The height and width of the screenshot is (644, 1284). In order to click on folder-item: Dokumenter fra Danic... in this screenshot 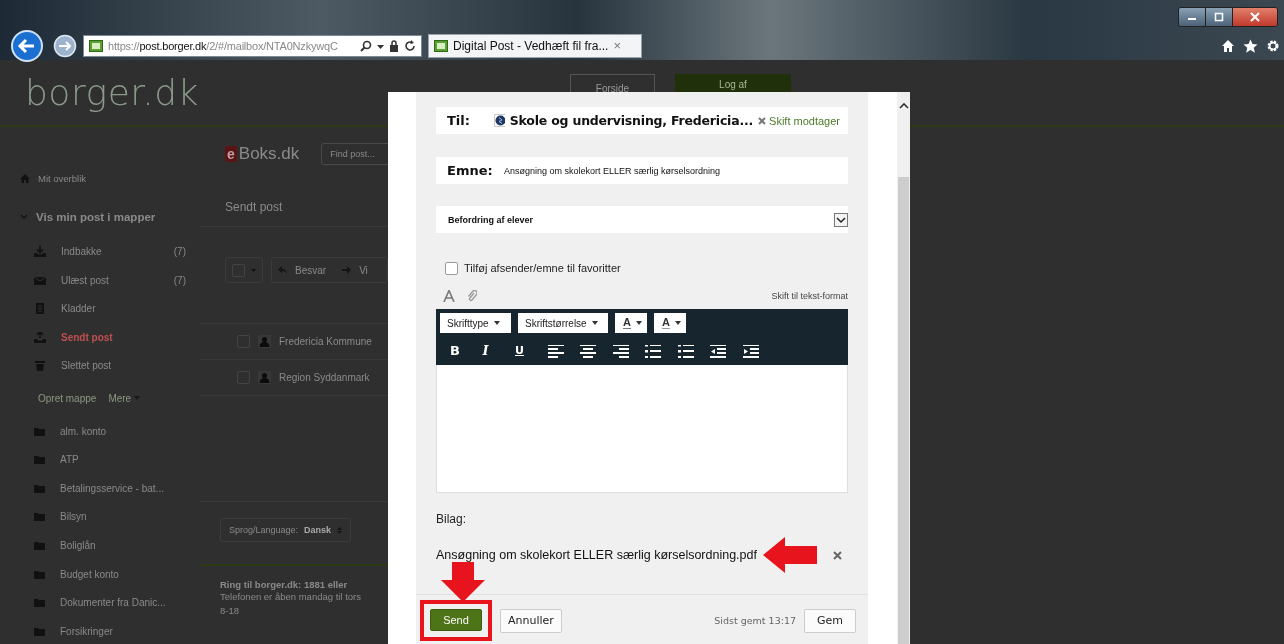, I will do `click(110, 602)`.